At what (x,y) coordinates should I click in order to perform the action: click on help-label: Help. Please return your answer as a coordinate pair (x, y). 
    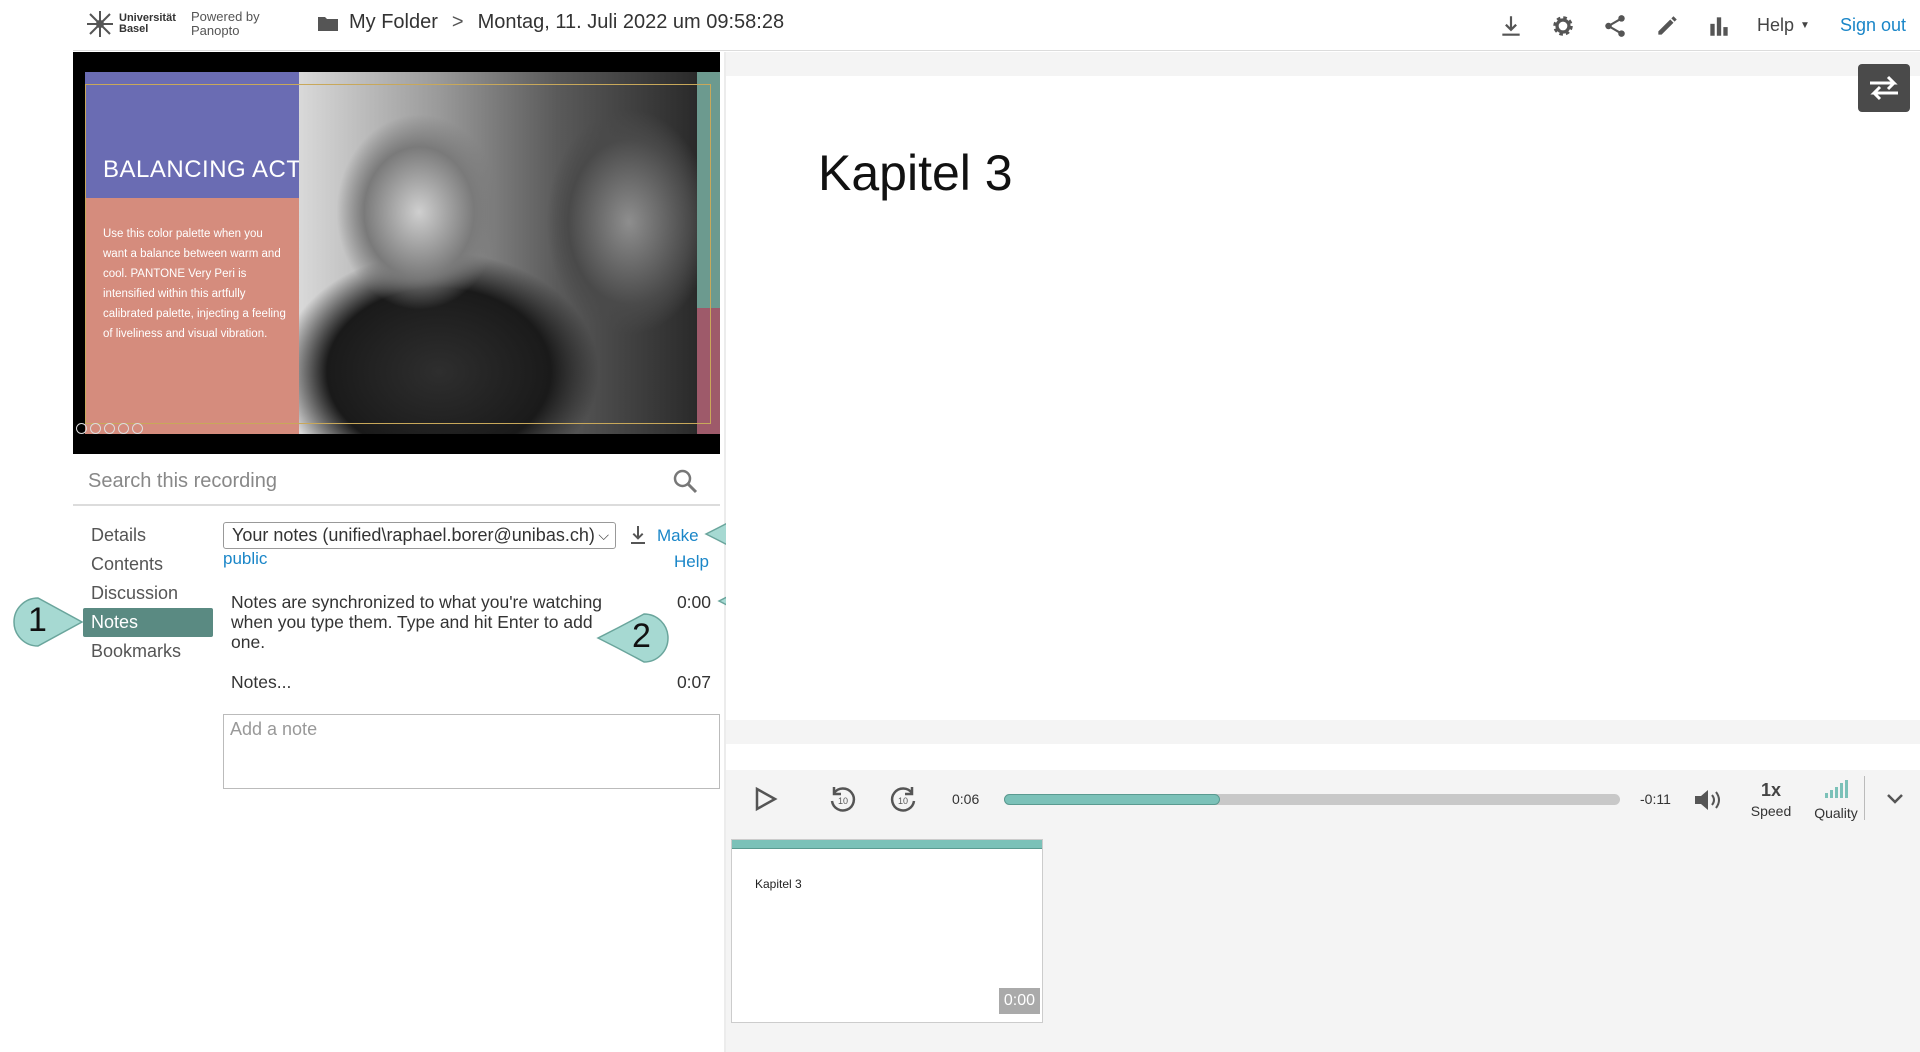
    Looking at the image, I should click on (1776, 25).